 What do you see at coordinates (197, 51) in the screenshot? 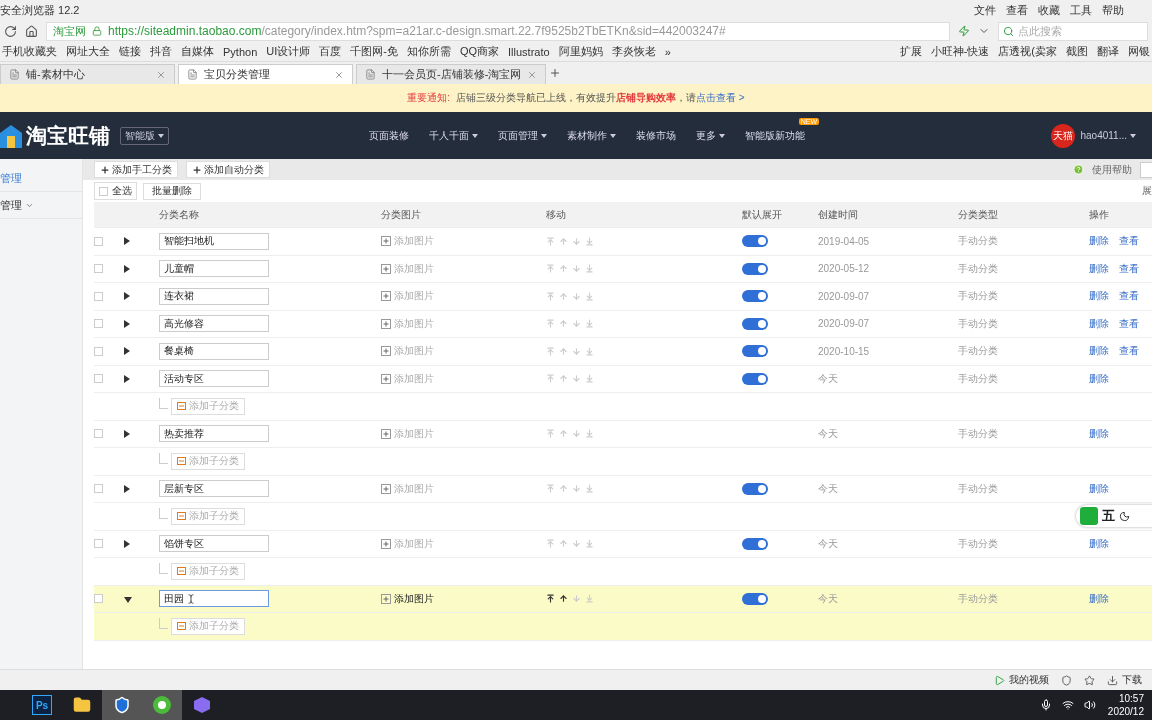
I see `bookmark: 自媒体` at bounding box center [197, 51].